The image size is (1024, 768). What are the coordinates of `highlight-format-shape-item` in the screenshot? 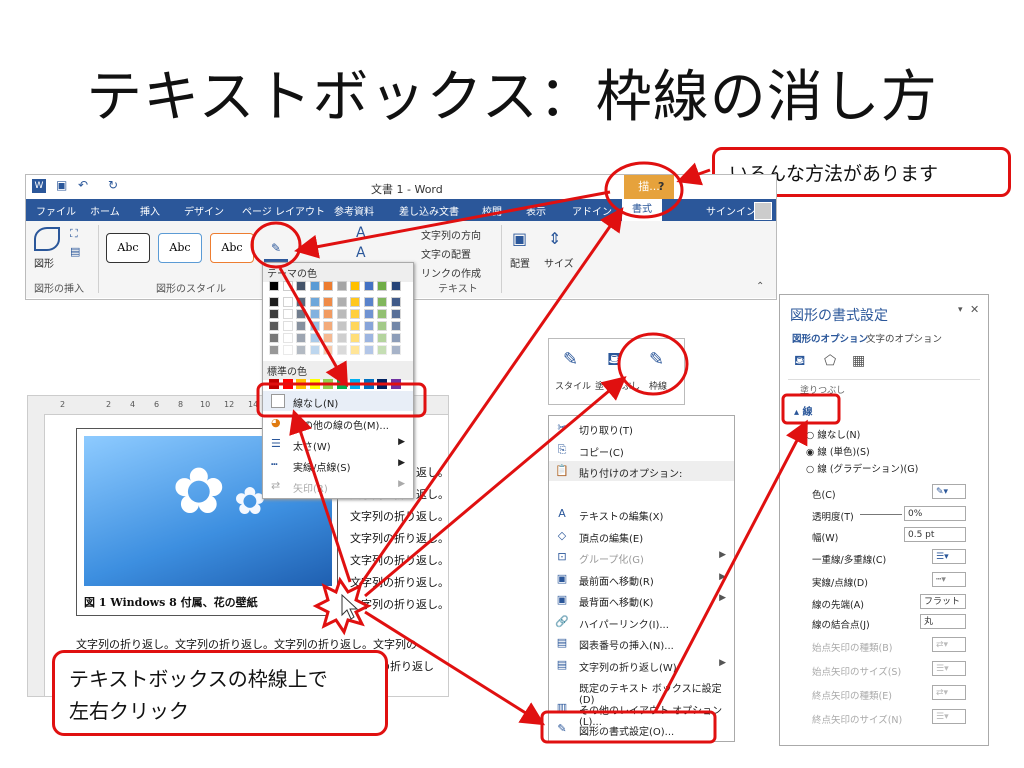 It's located at (628, 727).